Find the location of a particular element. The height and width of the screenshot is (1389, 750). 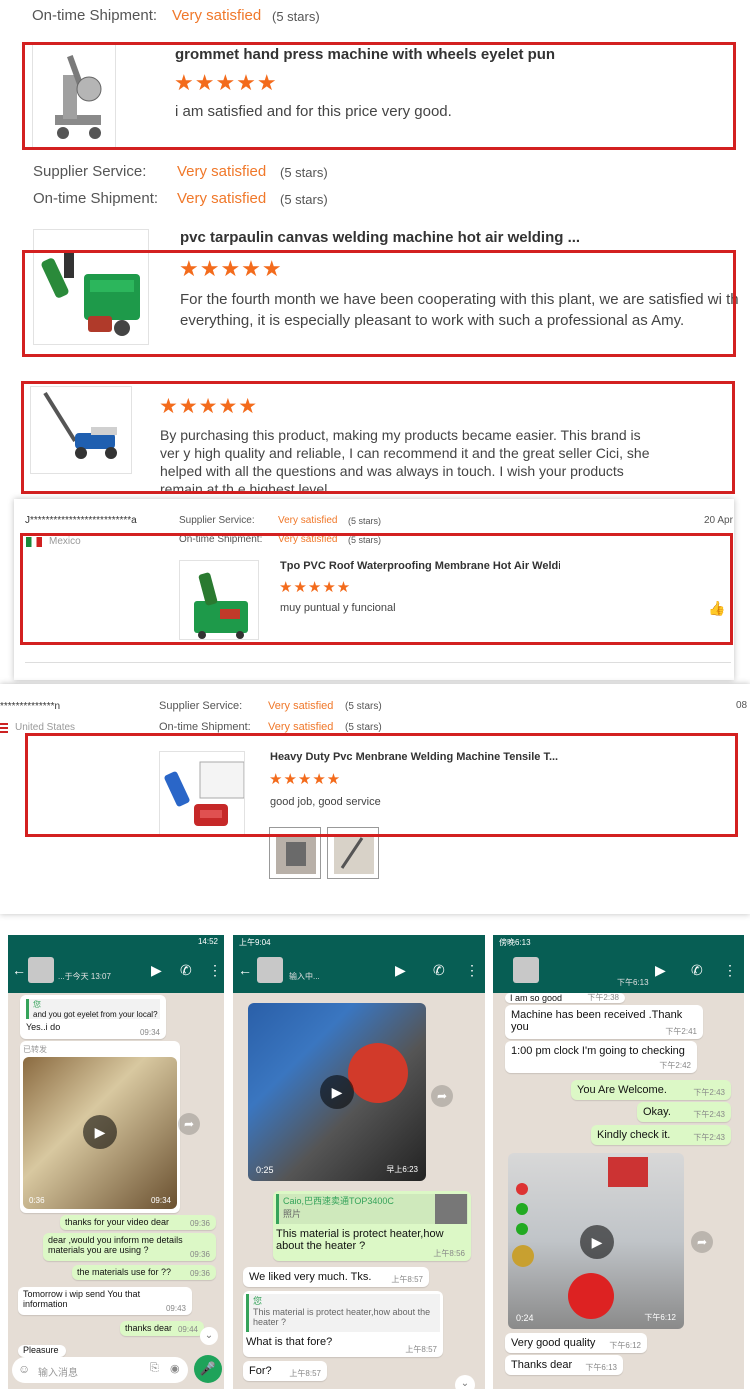

video-message: 已转发 ▶ 0:36 09:34 is located at coordinates (100, 1127).